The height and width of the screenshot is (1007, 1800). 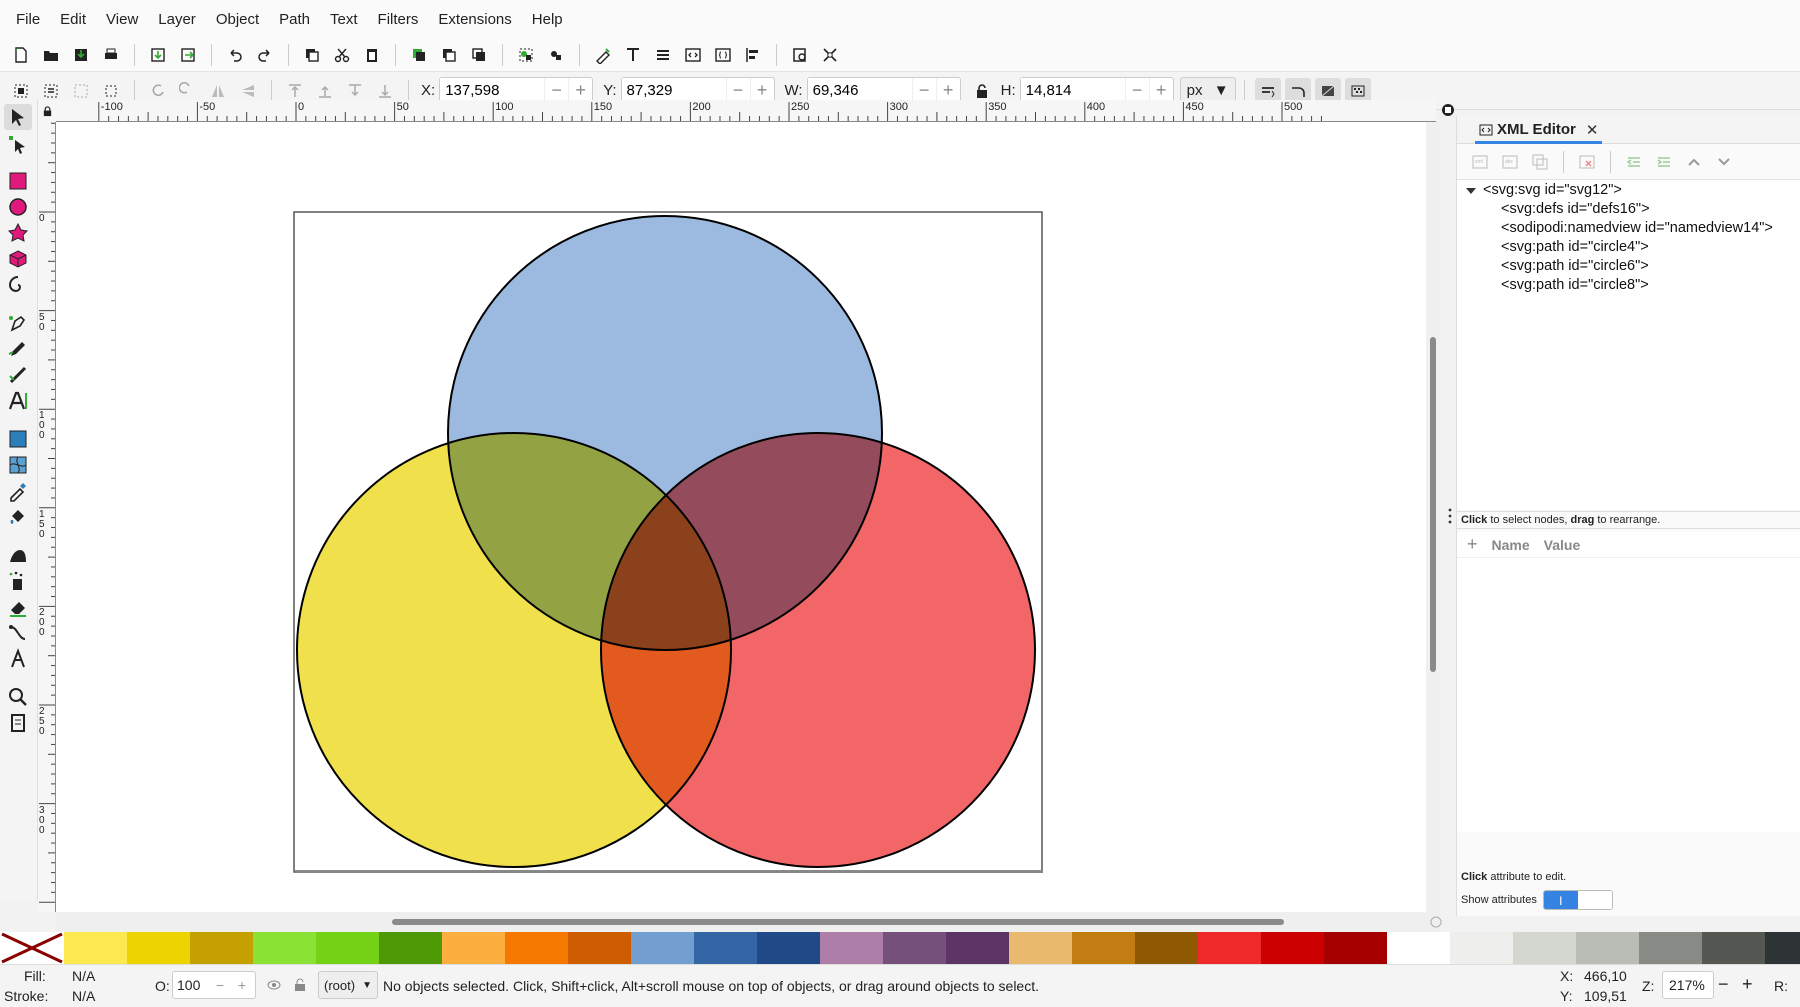 I want to click on new-text-node-button: abc, so click(x=1510, y=162).